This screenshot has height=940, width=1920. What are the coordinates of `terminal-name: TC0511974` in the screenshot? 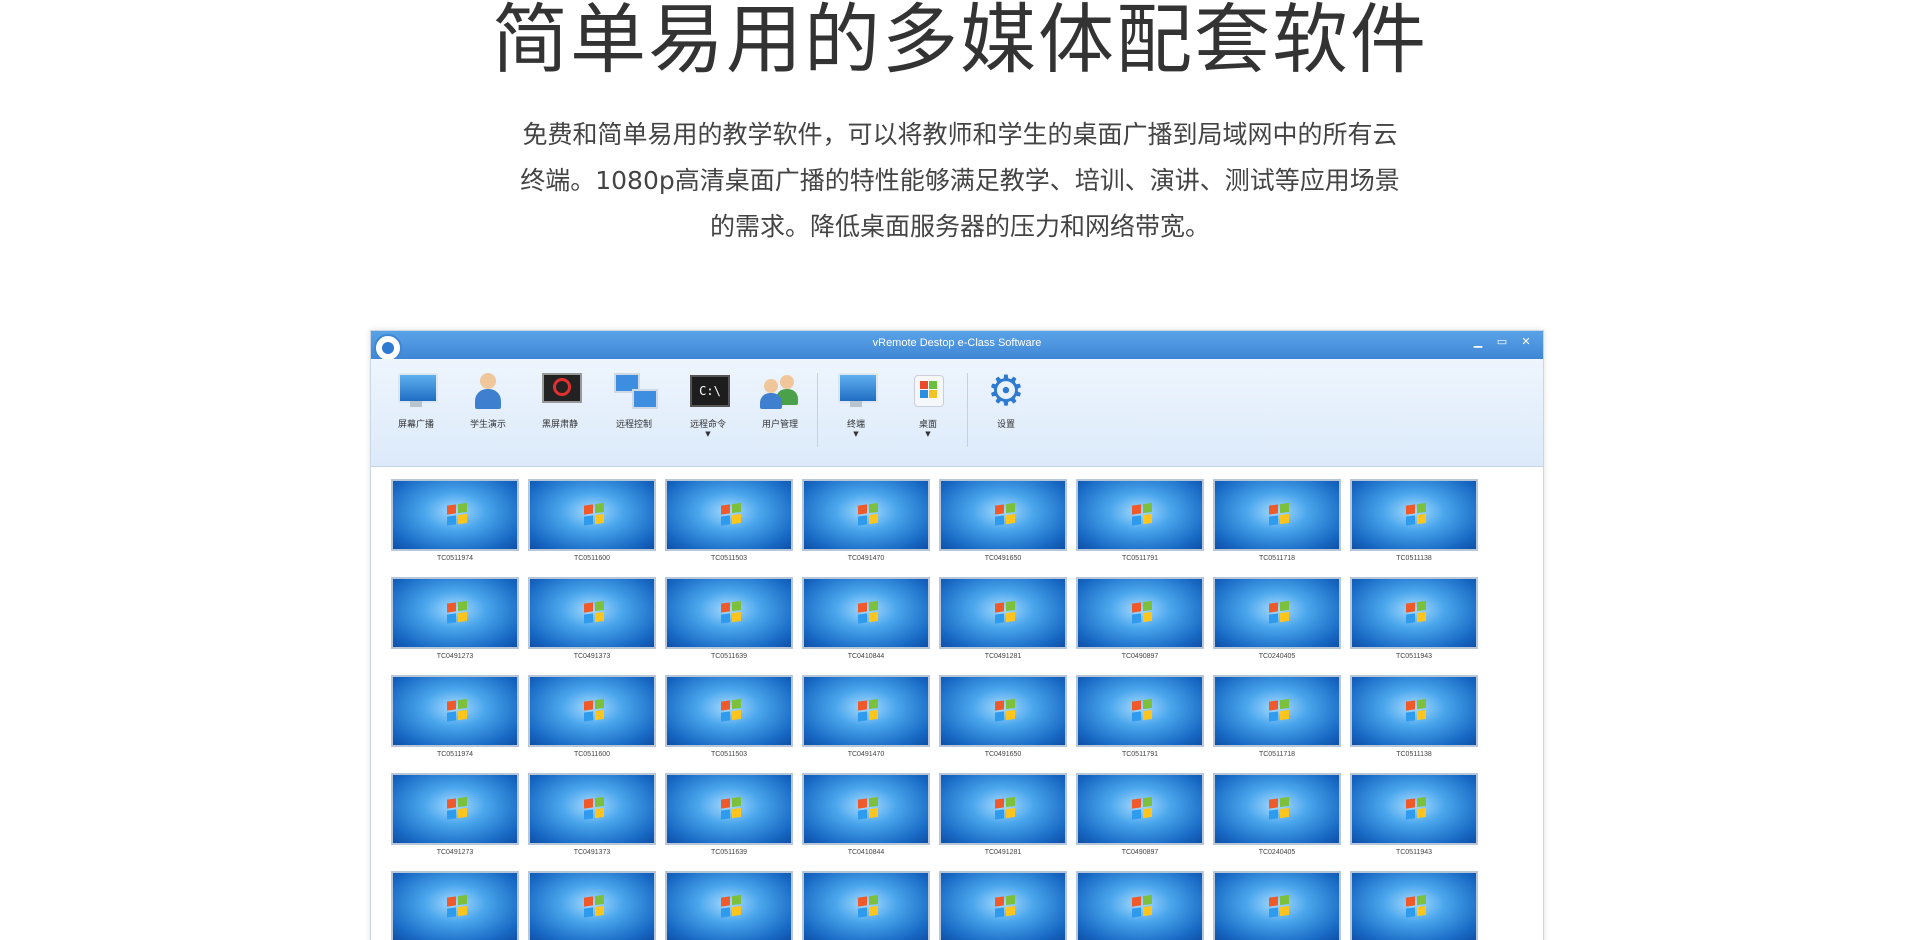 It's located at (455, 558).